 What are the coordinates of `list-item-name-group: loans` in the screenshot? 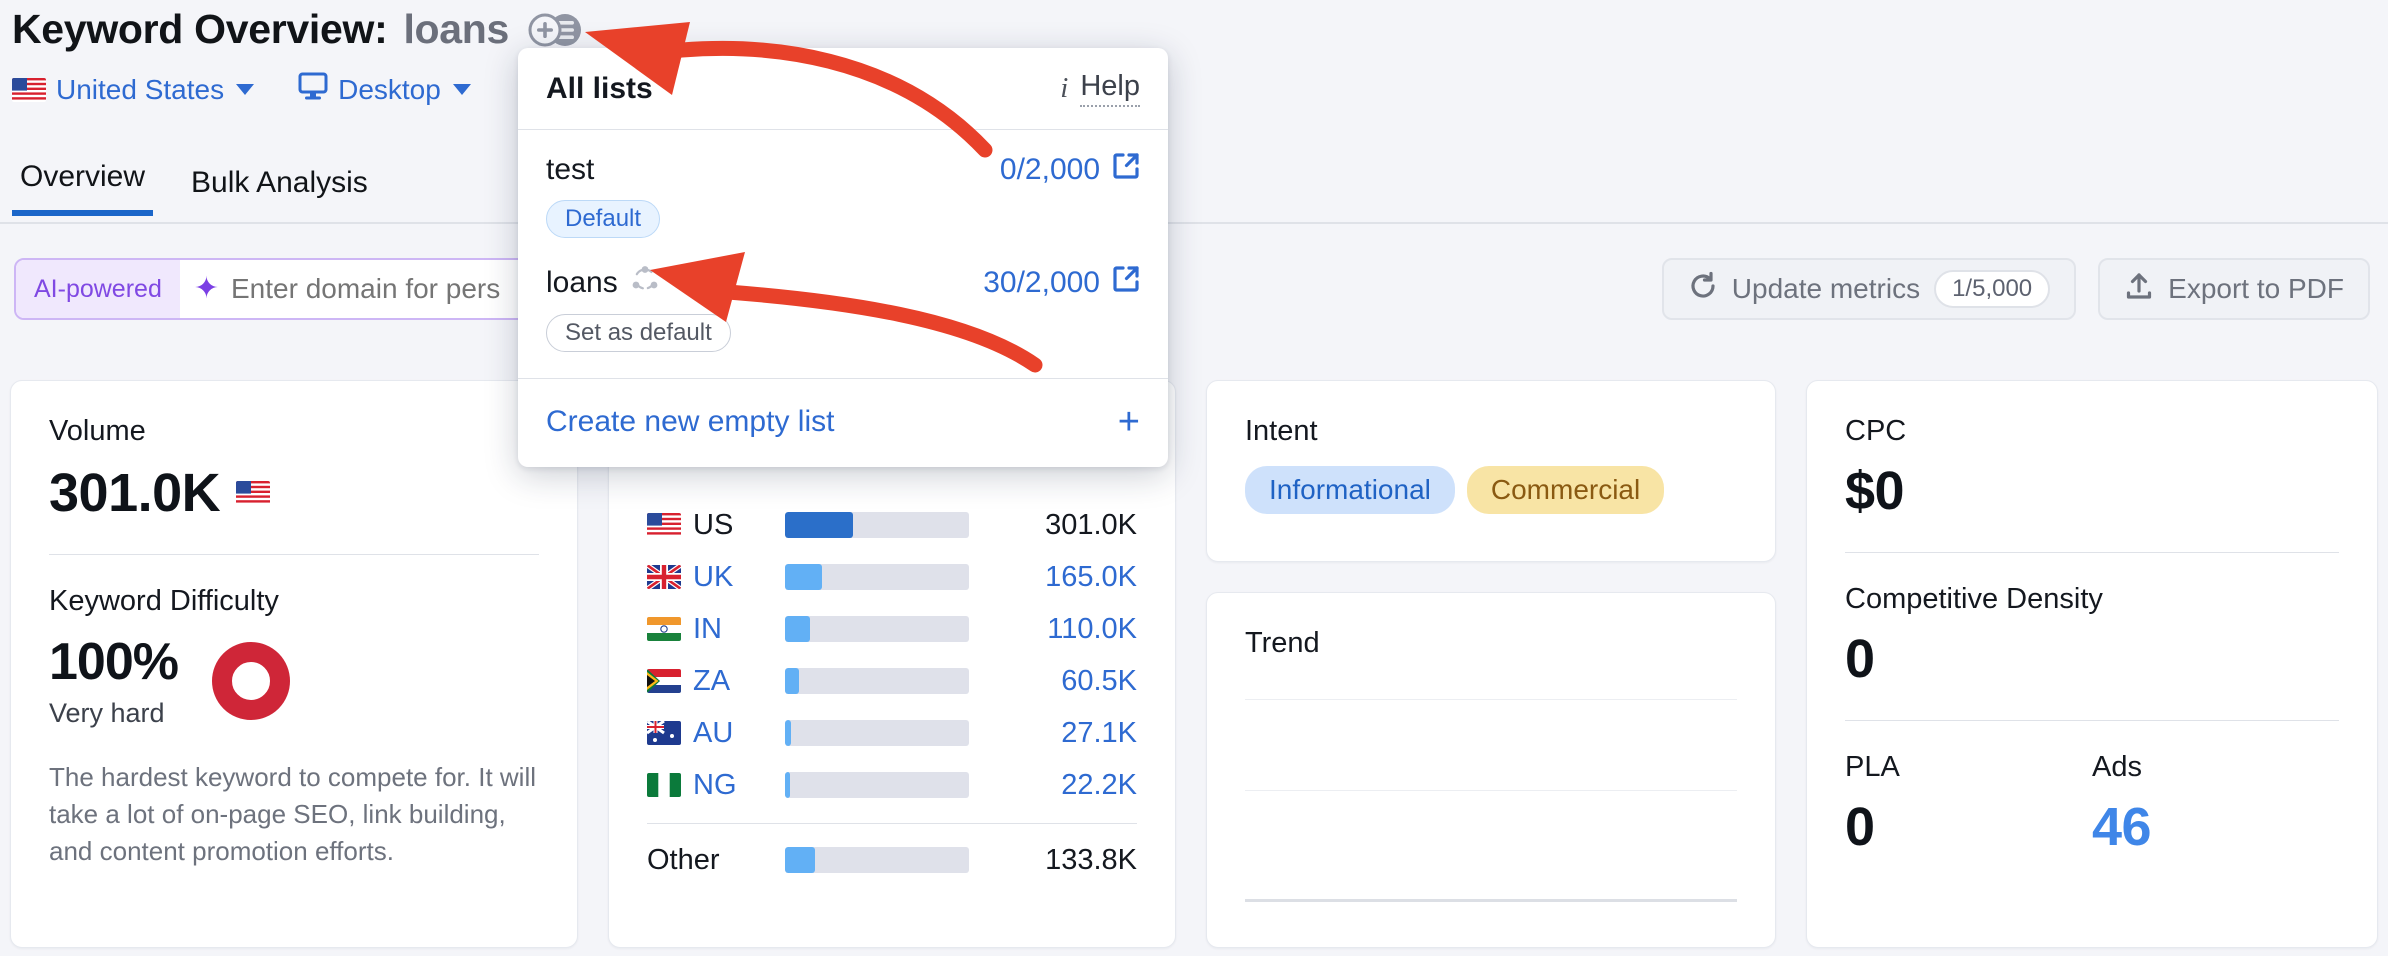 It's located at (603, 283).